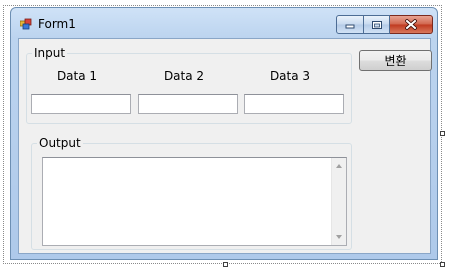 Image resolution: width=449 pixels, height=272 pixels. Describe the element at coordinates (442, 133) in the screenshot. I see `resize-handle-right` at that location.